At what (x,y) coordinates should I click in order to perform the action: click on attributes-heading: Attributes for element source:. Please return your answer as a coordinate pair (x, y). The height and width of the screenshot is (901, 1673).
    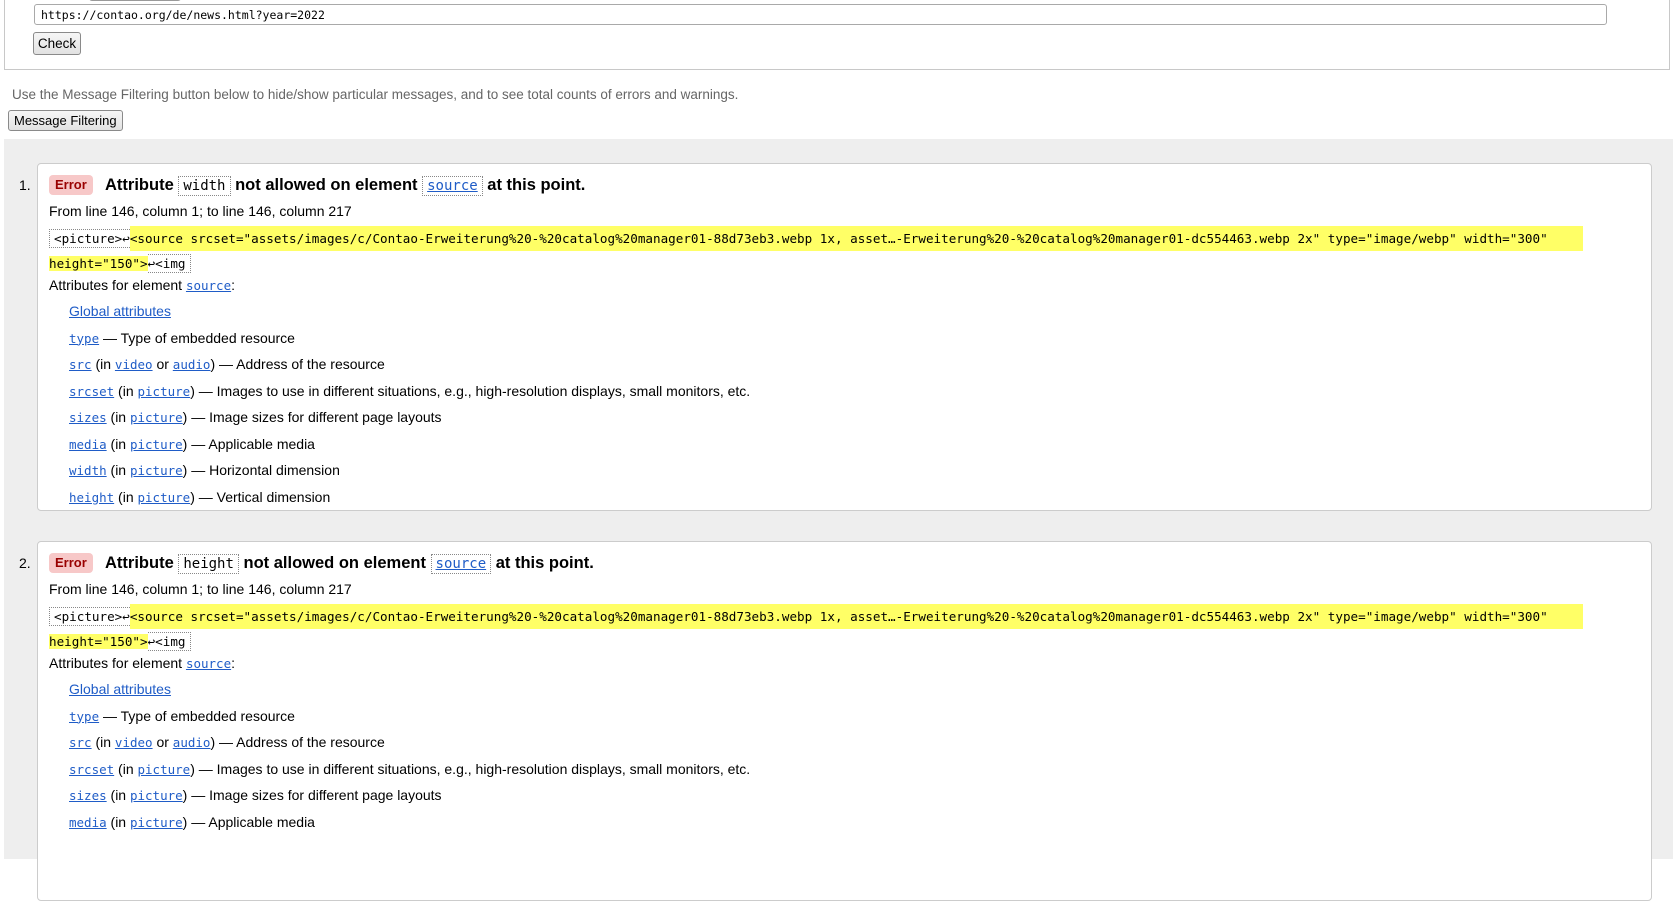
    Looking at the image, I should click on (142, 285).